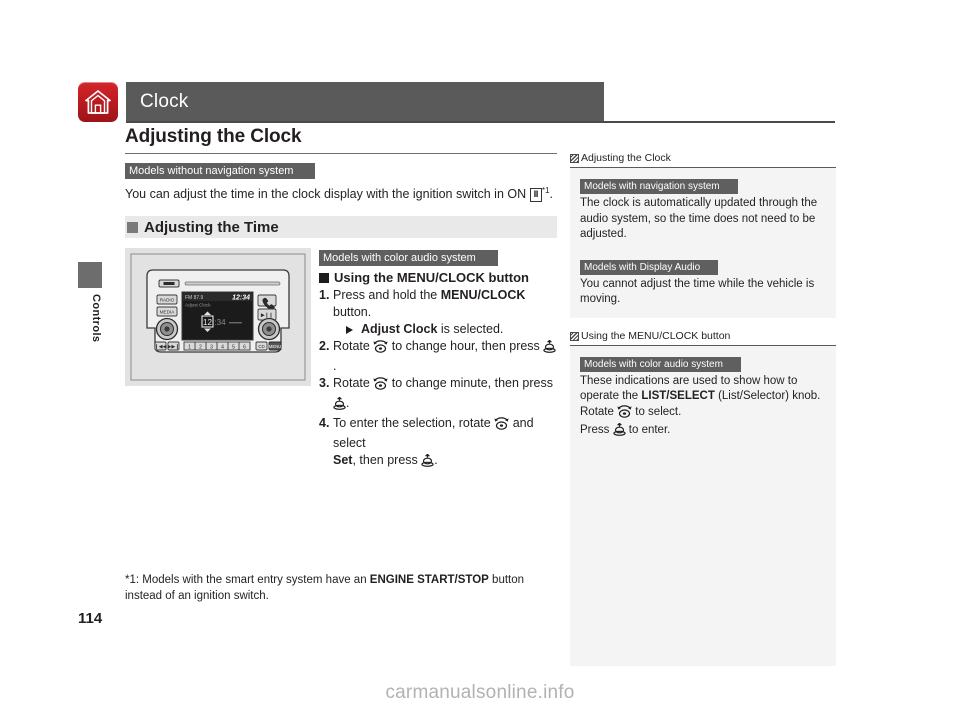  I want to click on menu-clock-button-label: MENU/CLOCK, so click(483, 295).